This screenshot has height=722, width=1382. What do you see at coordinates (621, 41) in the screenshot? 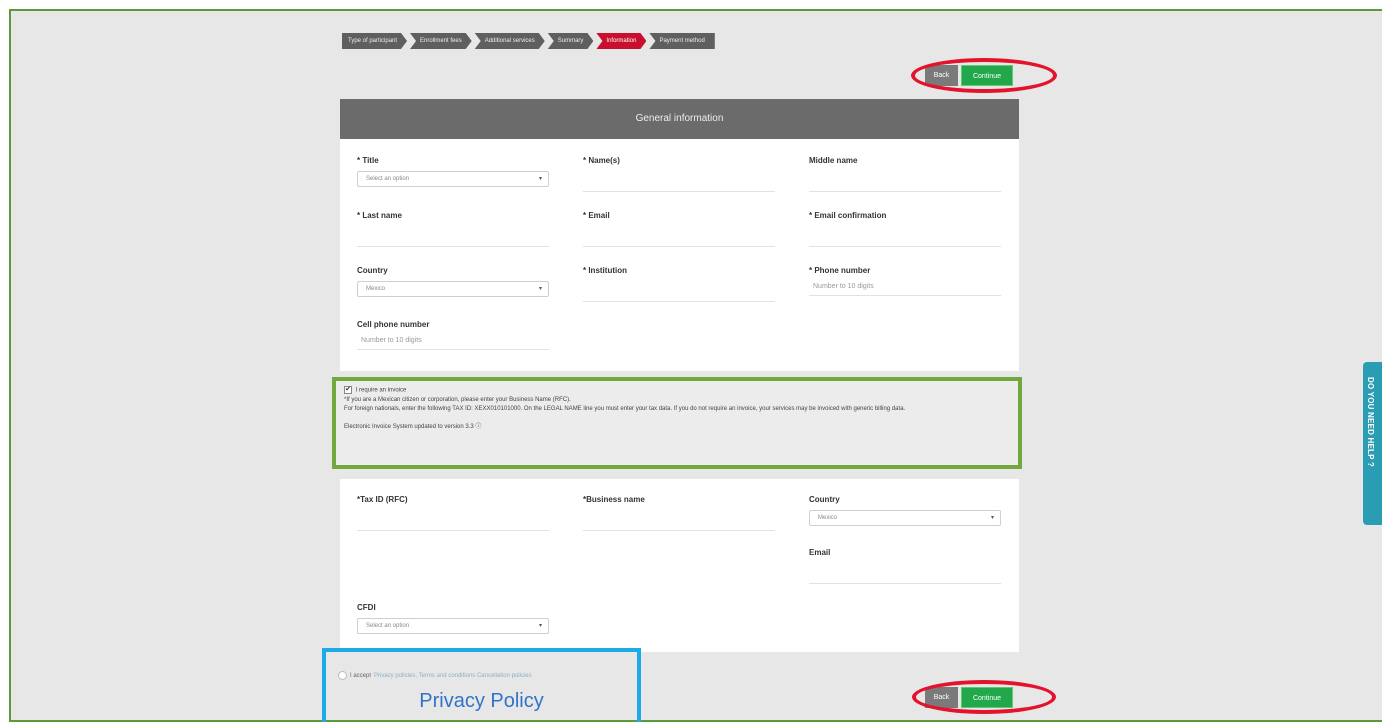
I see `step-information: Information` at bounding box center [621, 41].